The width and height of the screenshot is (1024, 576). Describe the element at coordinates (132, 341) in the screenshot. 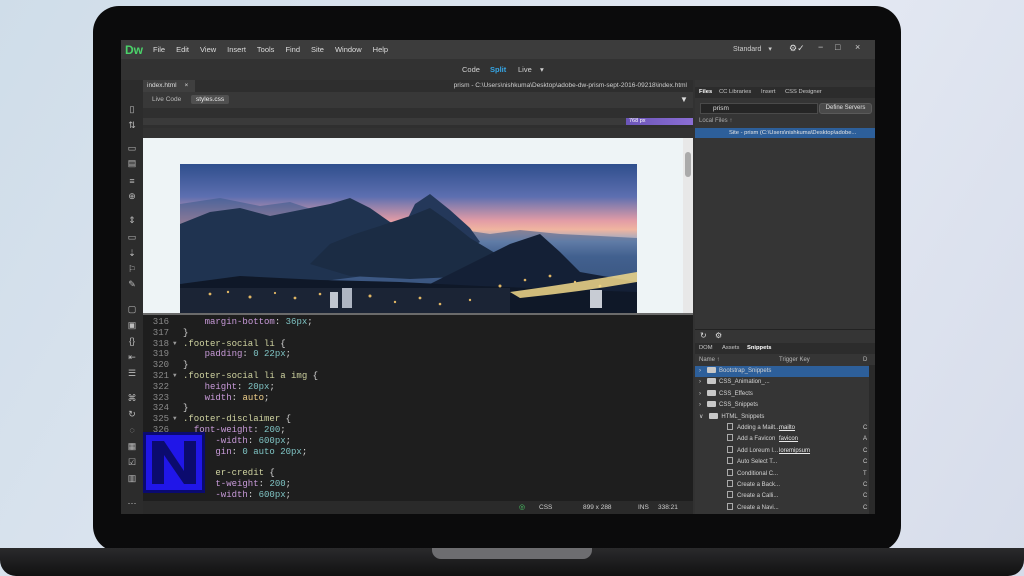

I see `braces-icon: {}` at that location.